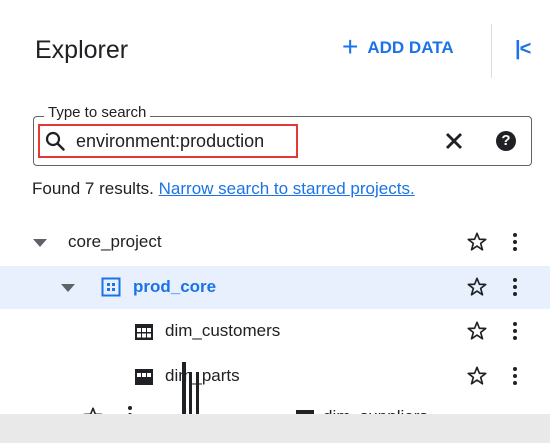 This screenshot has height=443, width=550. I want to click on plus-icon: +, so click(350, 46).